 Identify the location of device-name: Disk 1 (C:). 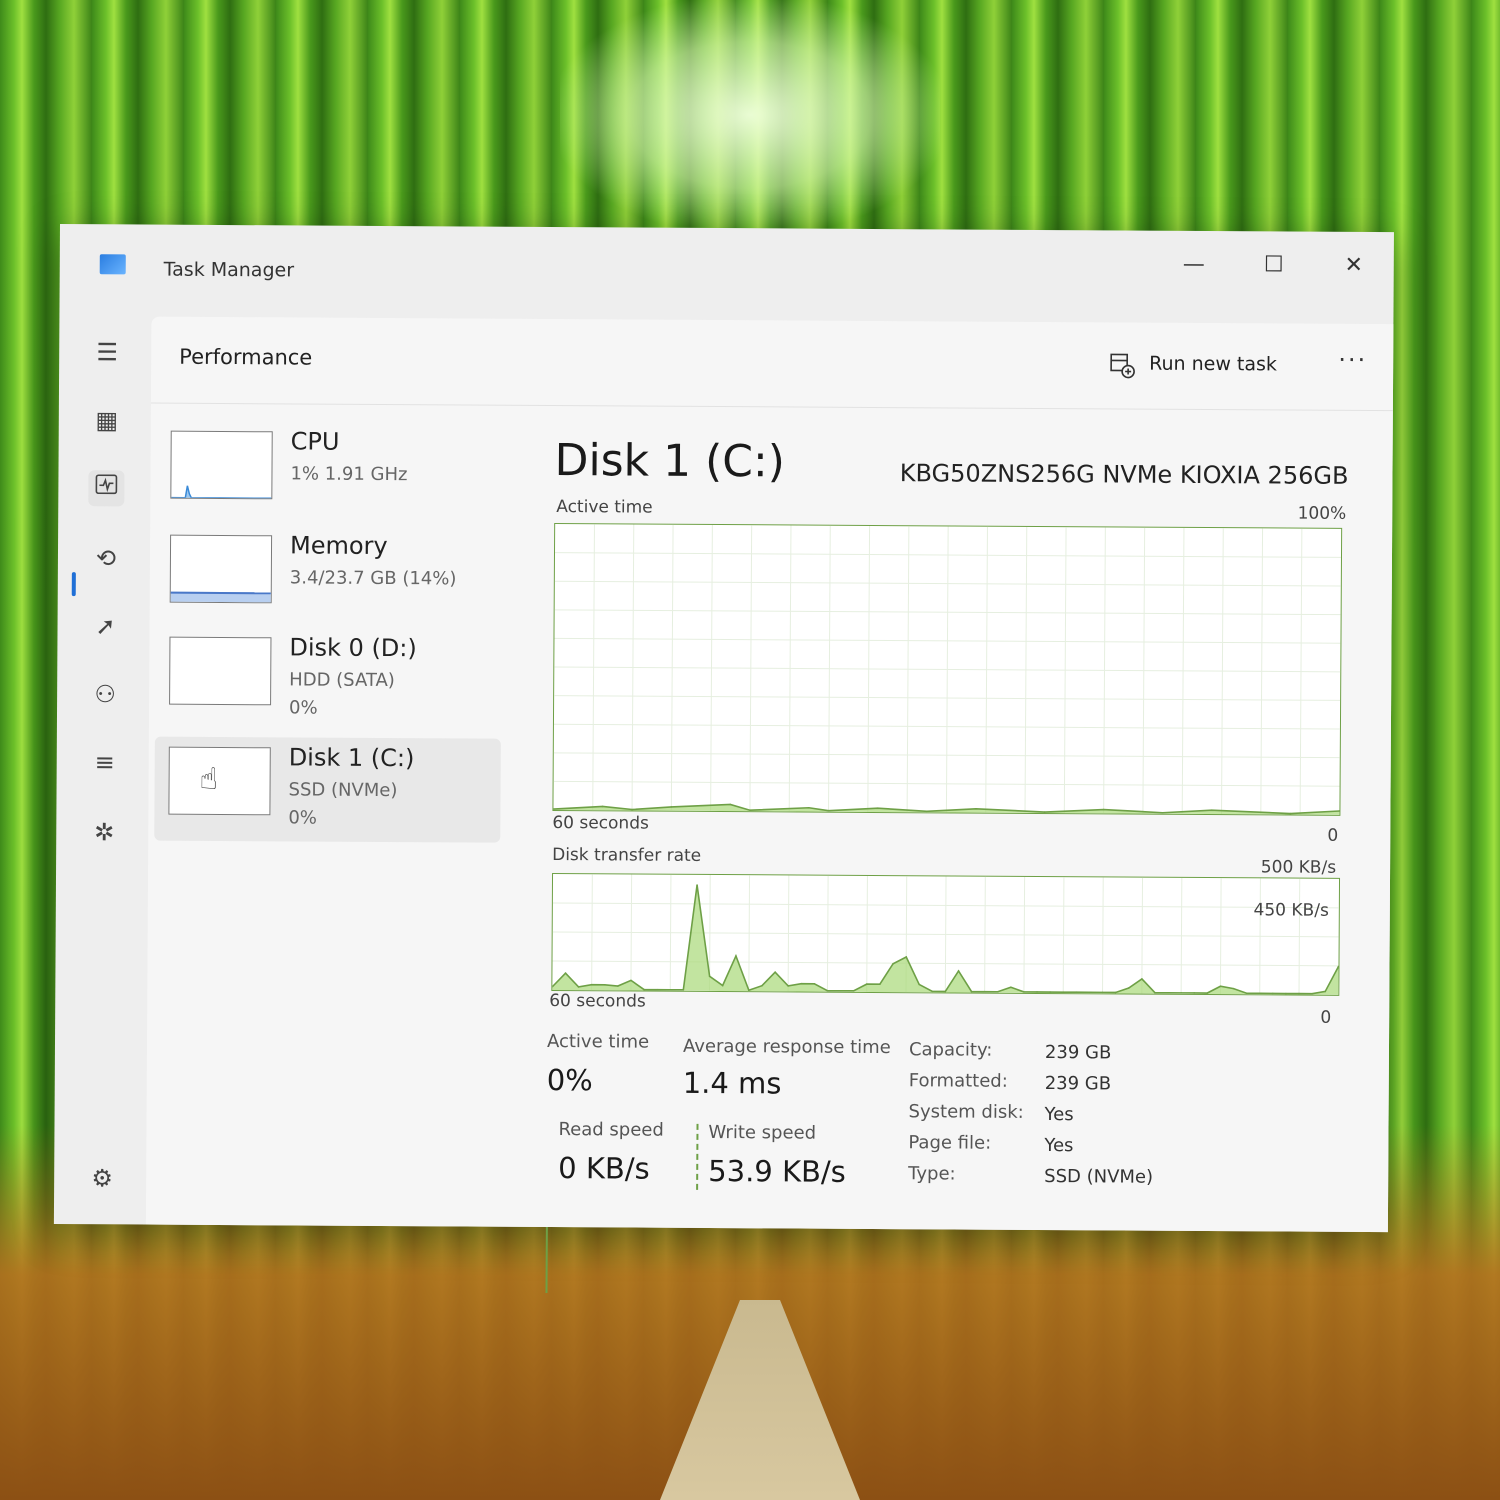
(351, 758).